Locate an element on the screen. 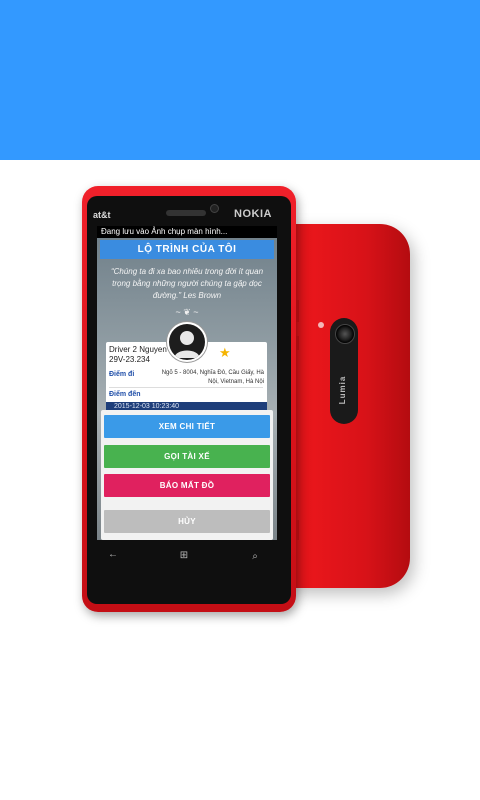 The height and width of the screenshot is (800, 480). brand-logo: NOKIA is located at coordinates (253, 214).